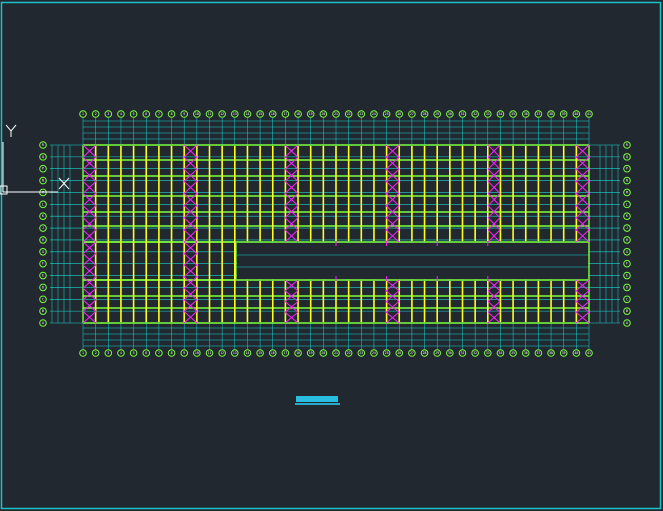 Image resolution: width=663 pixels, height=511 pixels. Describe the element at coordinates (551, 114) in the screenshot. I see `column-axis-label: 38` at that location.